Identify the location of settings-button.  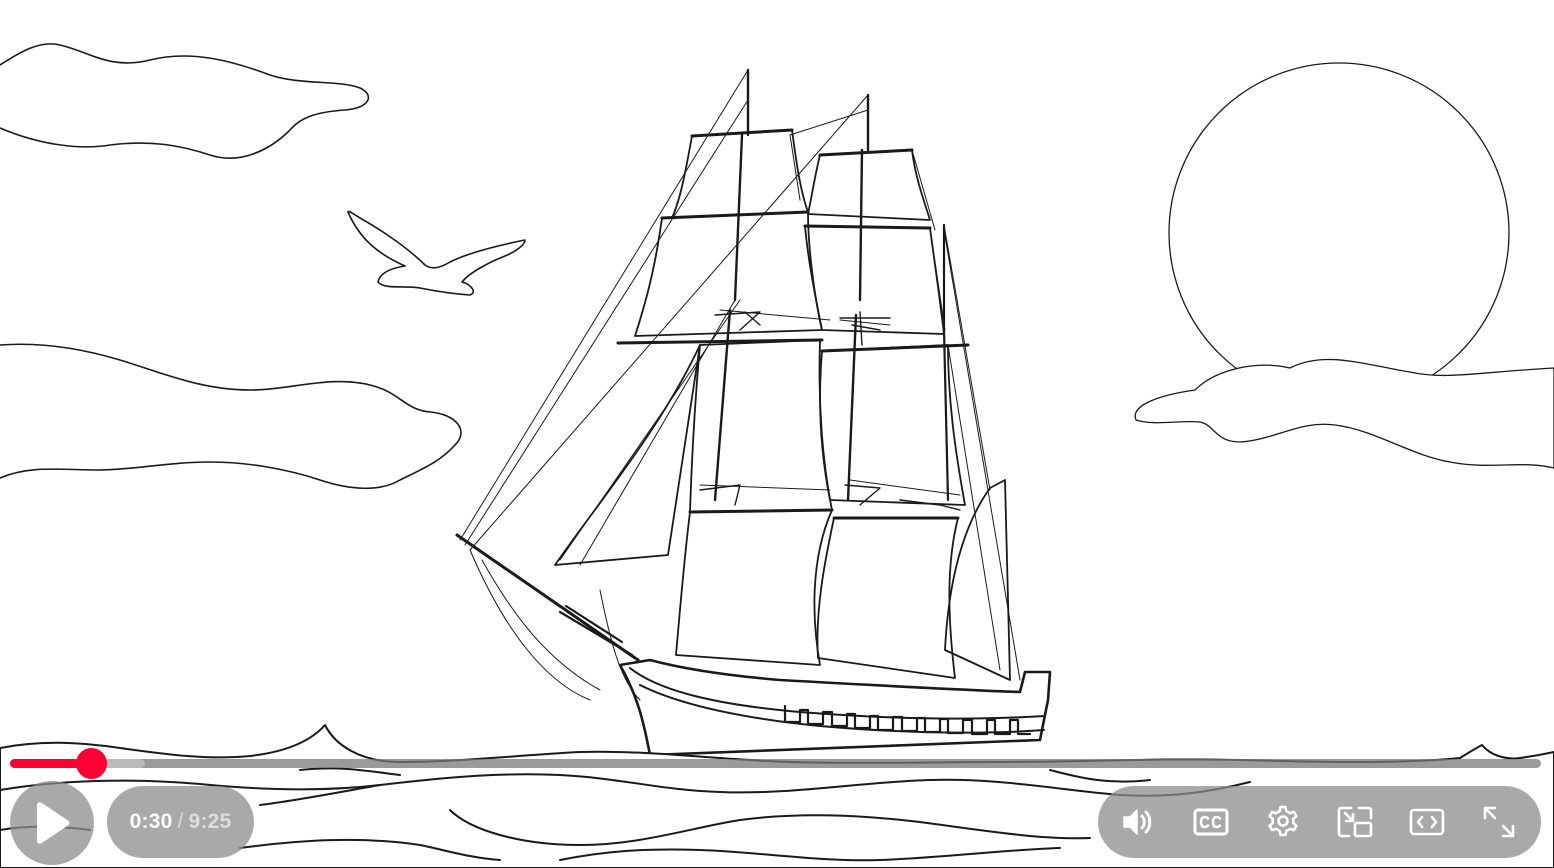
(1283, 822).